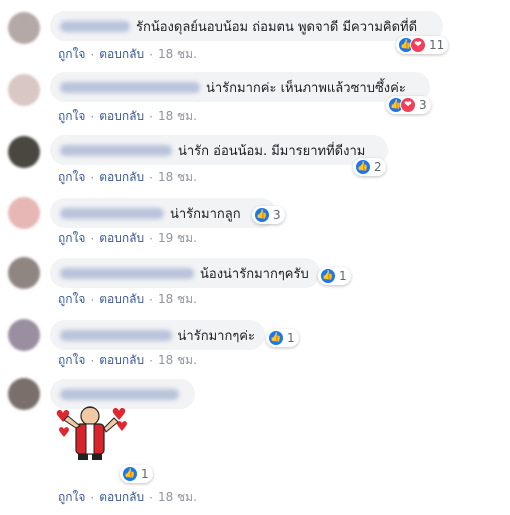 The height and width of the screenshot is (515, 510). I want to click on comment-bubble: น้องน่ารักมากๆครับ, so click(185, 273).